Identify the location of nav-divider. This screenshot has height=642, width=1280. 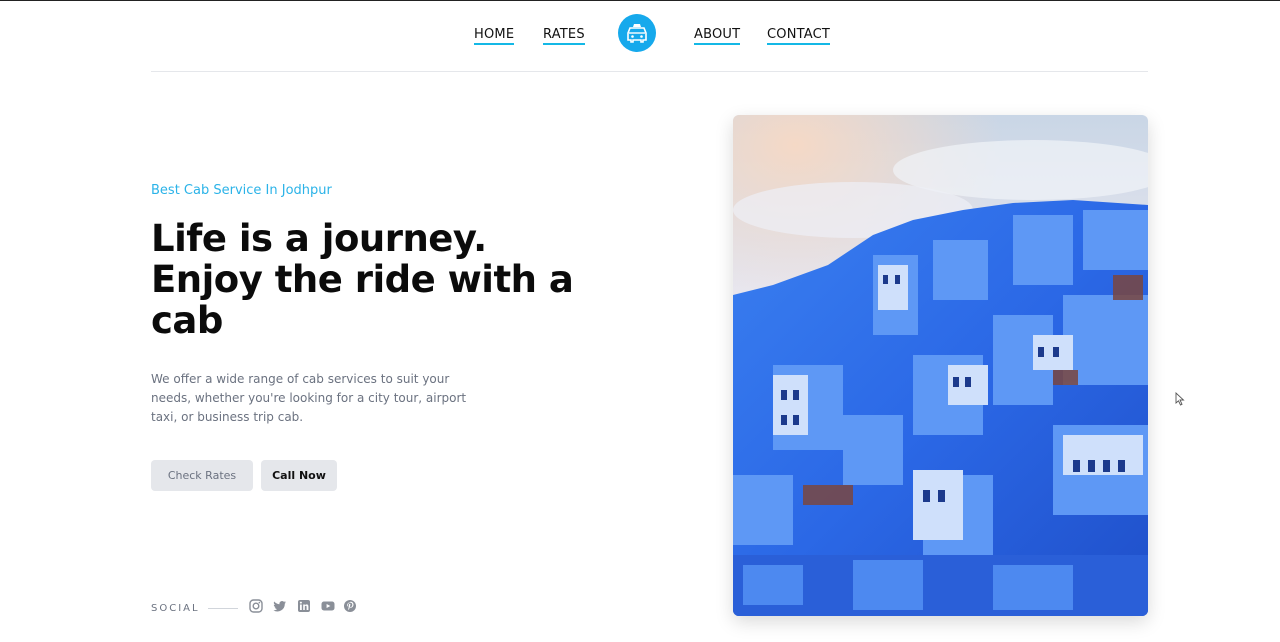
(649, 71).